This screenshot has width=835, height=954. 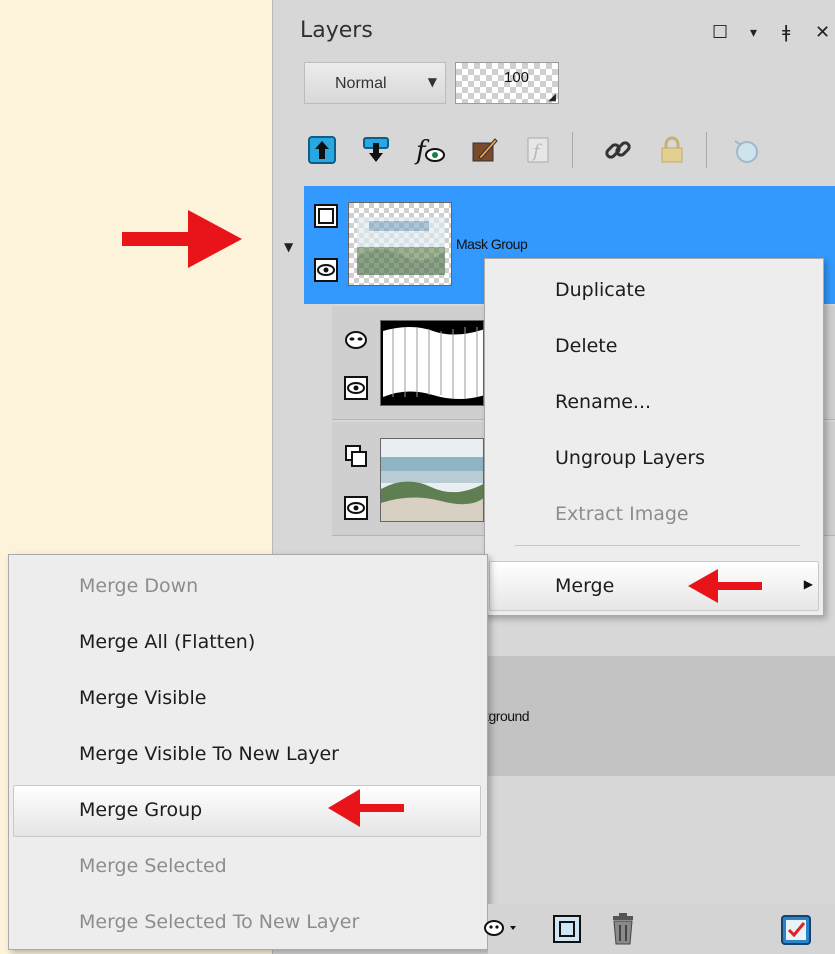 What do you see at coordinates (219, 922) in the screenshot?
I see `menu-item-merge-selected-new-layer: Merge Selected To New Layer` at bounding box center [219, 922].